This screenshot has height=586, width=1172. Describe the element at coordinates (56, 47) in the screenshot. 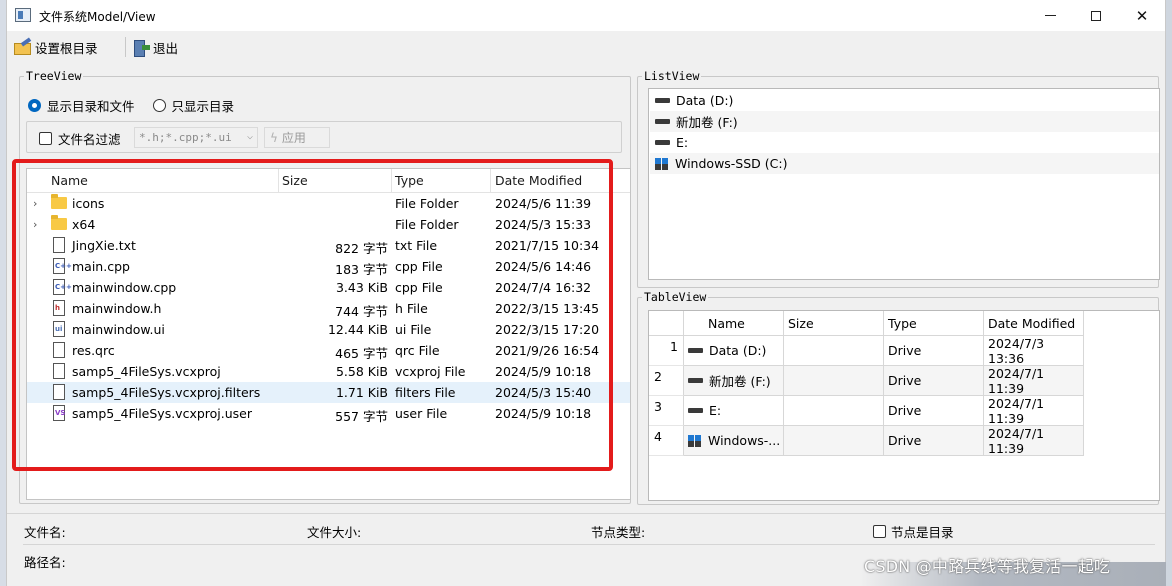

I see `set-root-button: 设置根目录` at that location.